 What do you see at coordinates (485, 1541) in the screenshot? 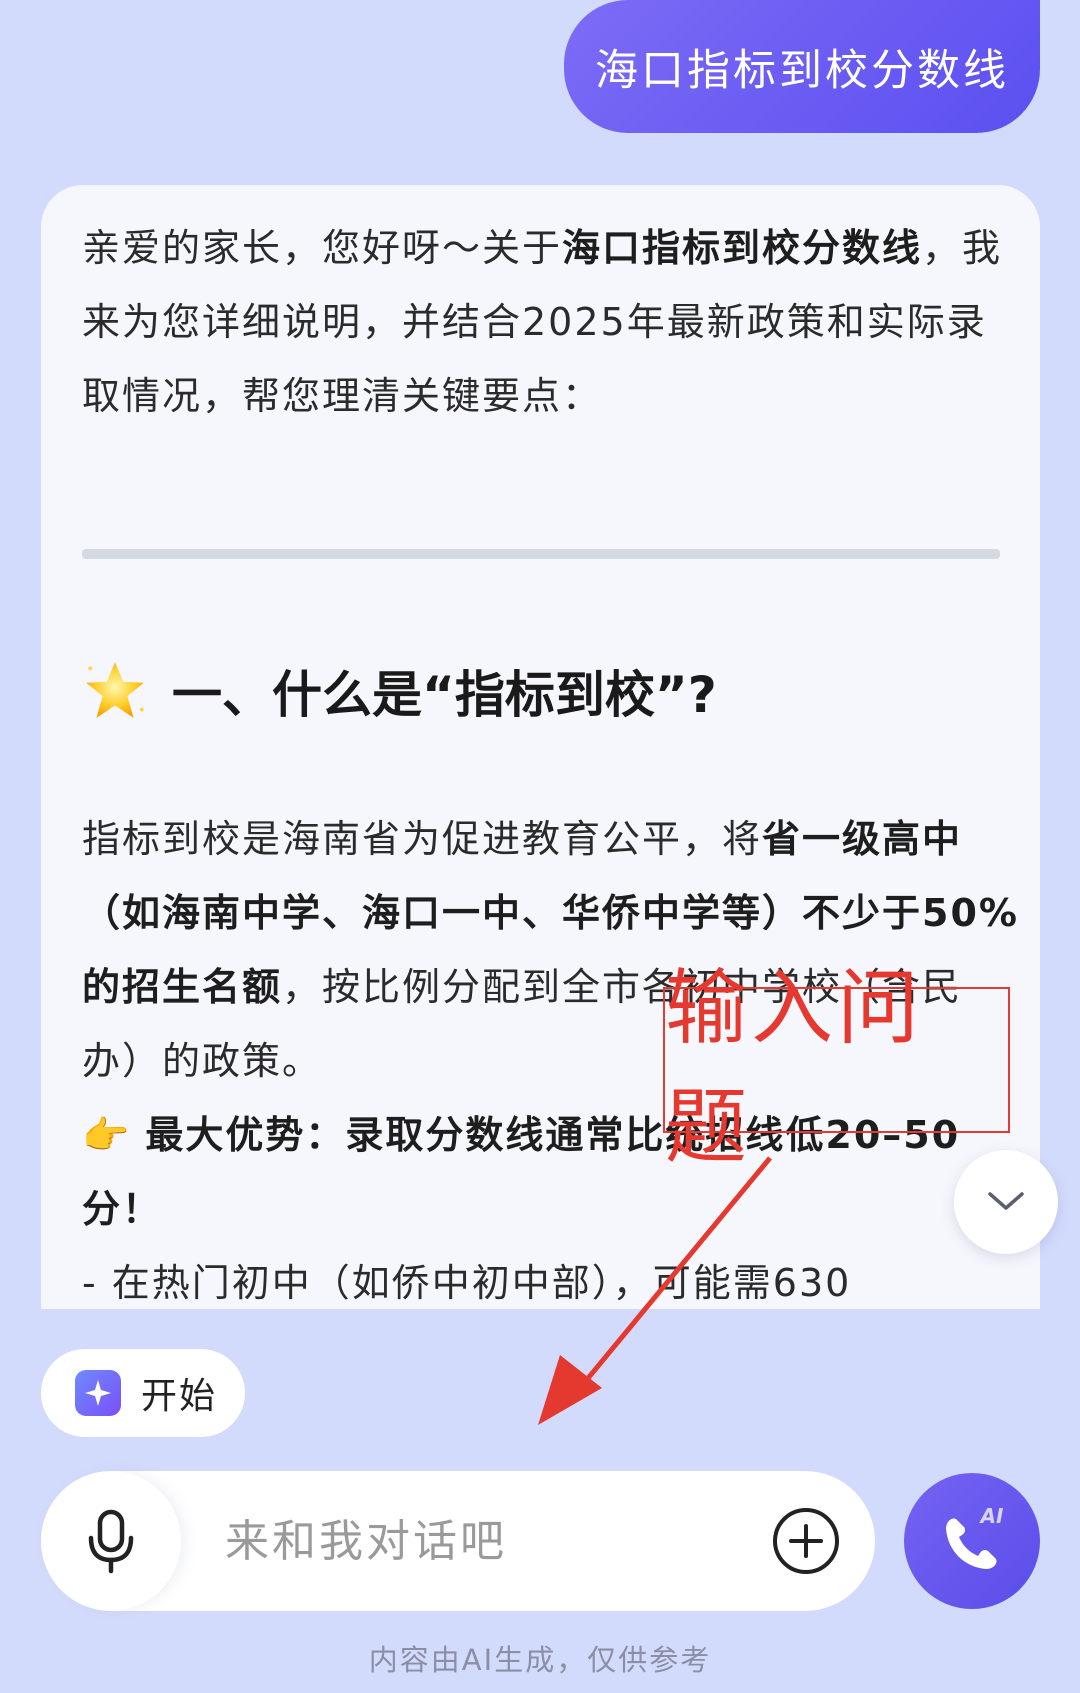
I see `chat-input` at bounding box center [485, 1541].